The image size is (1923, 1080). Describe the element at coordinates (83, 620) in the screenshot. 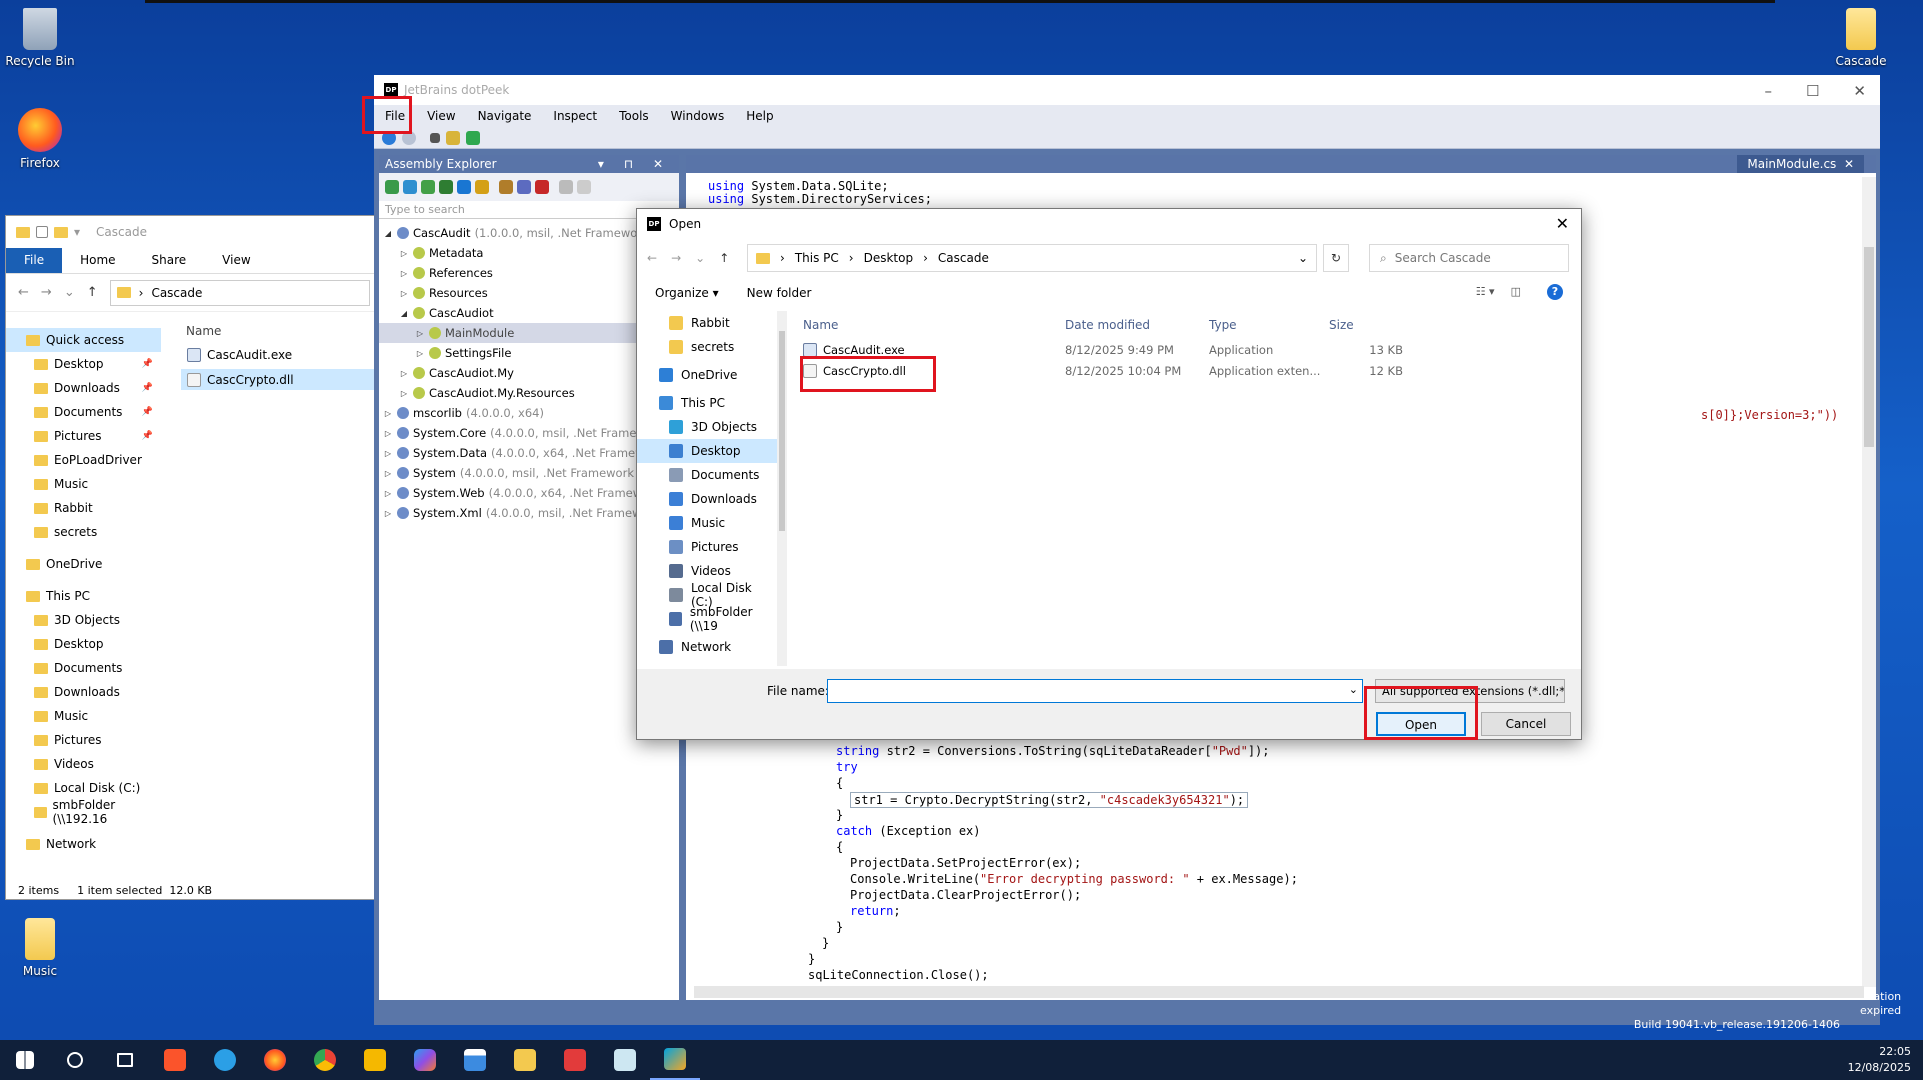

I see `nav-item: 3D Objects` at that location.